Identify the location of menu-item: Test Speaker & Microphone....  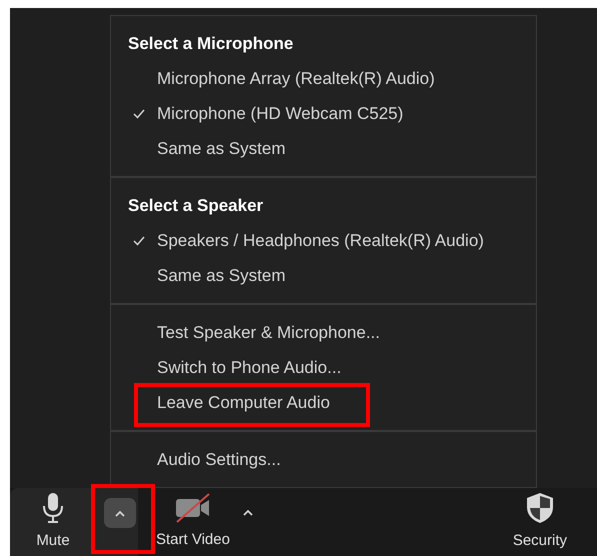
(268, 333).